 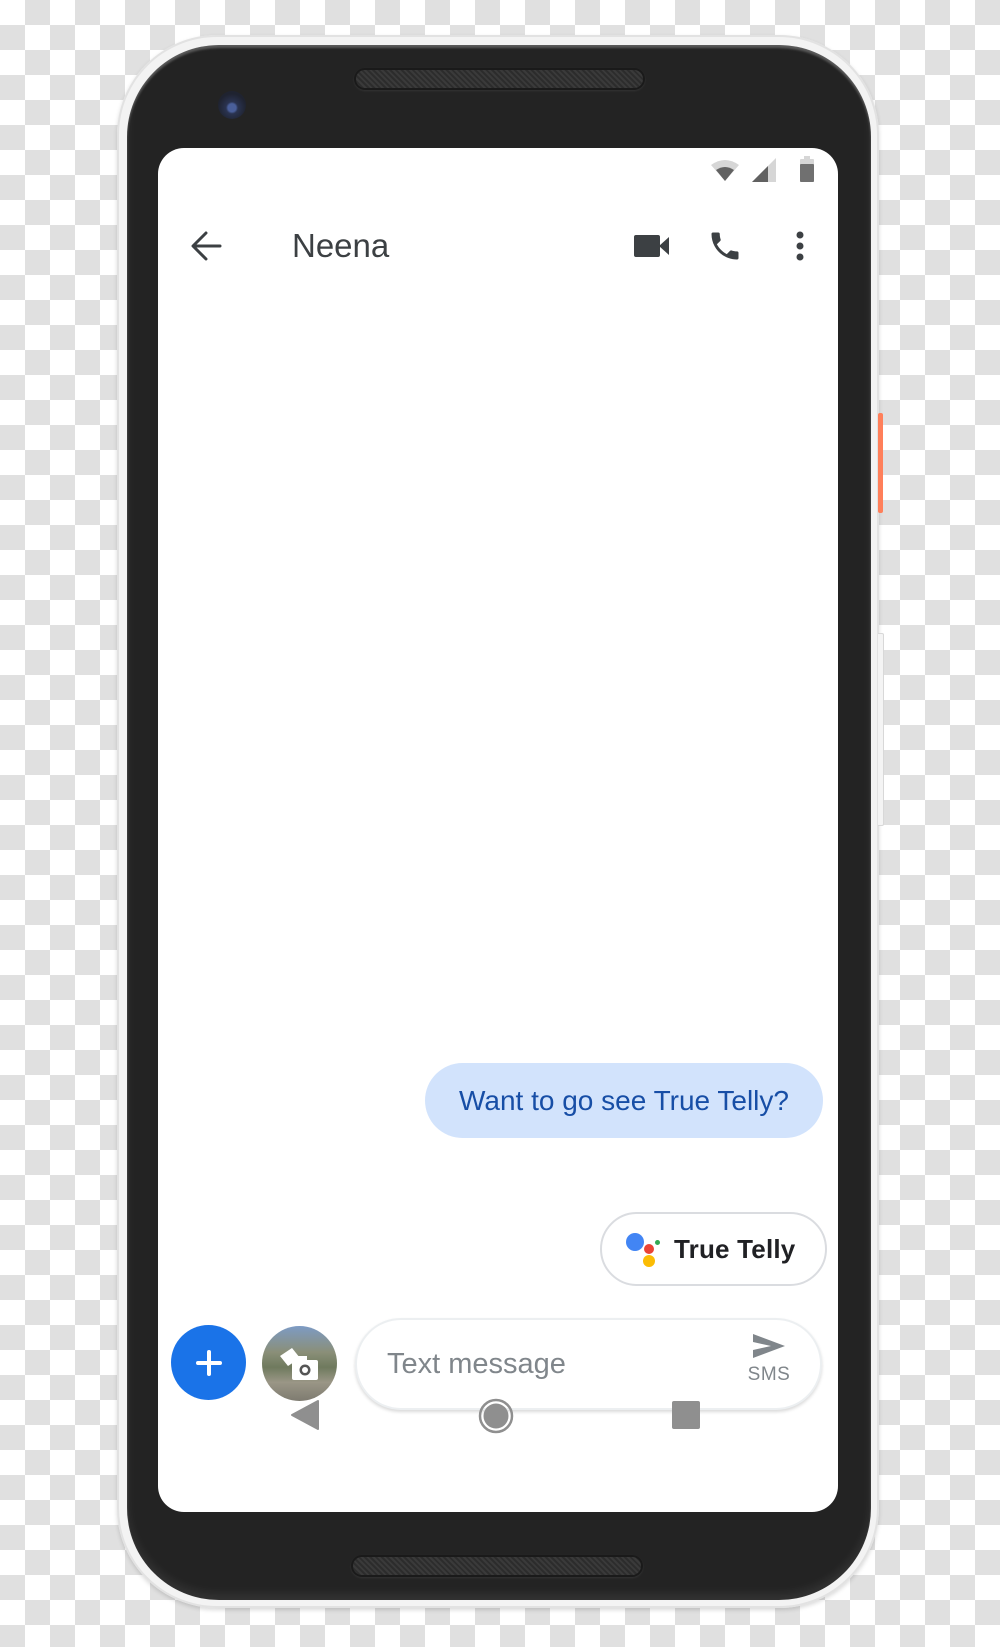 I want to click on send-button: SMS, so click(x=769, y=1364).